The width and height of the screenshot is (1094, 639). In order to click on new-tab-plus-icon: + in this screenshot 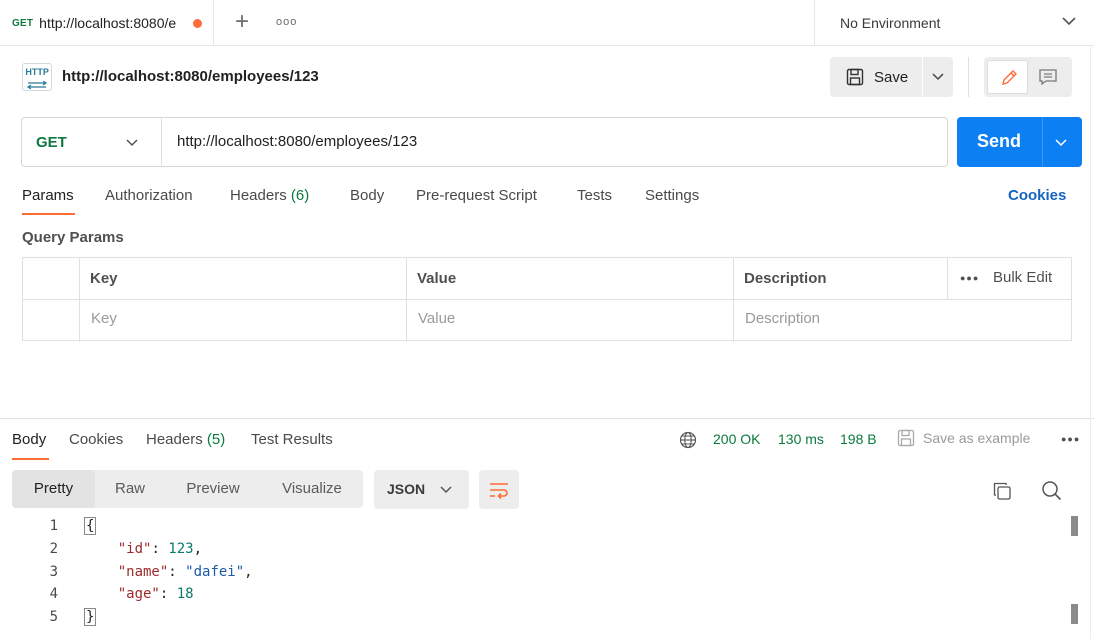, I will do `click(242, 22)`.